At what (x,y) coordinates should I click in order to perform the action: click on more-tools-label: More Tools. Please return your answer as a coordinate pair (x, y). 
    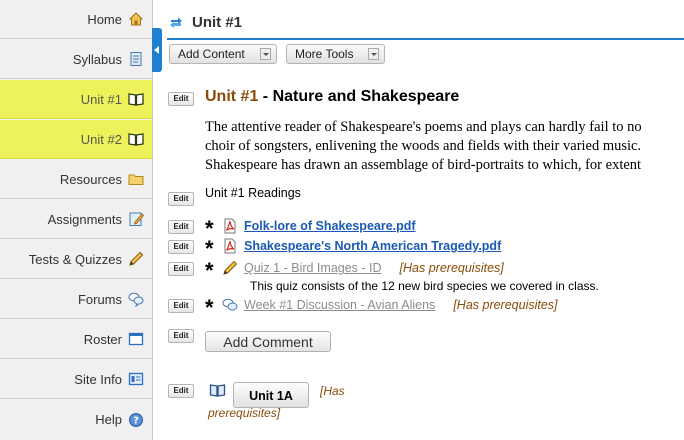
    Looking at the image, I should click on (324, 54).